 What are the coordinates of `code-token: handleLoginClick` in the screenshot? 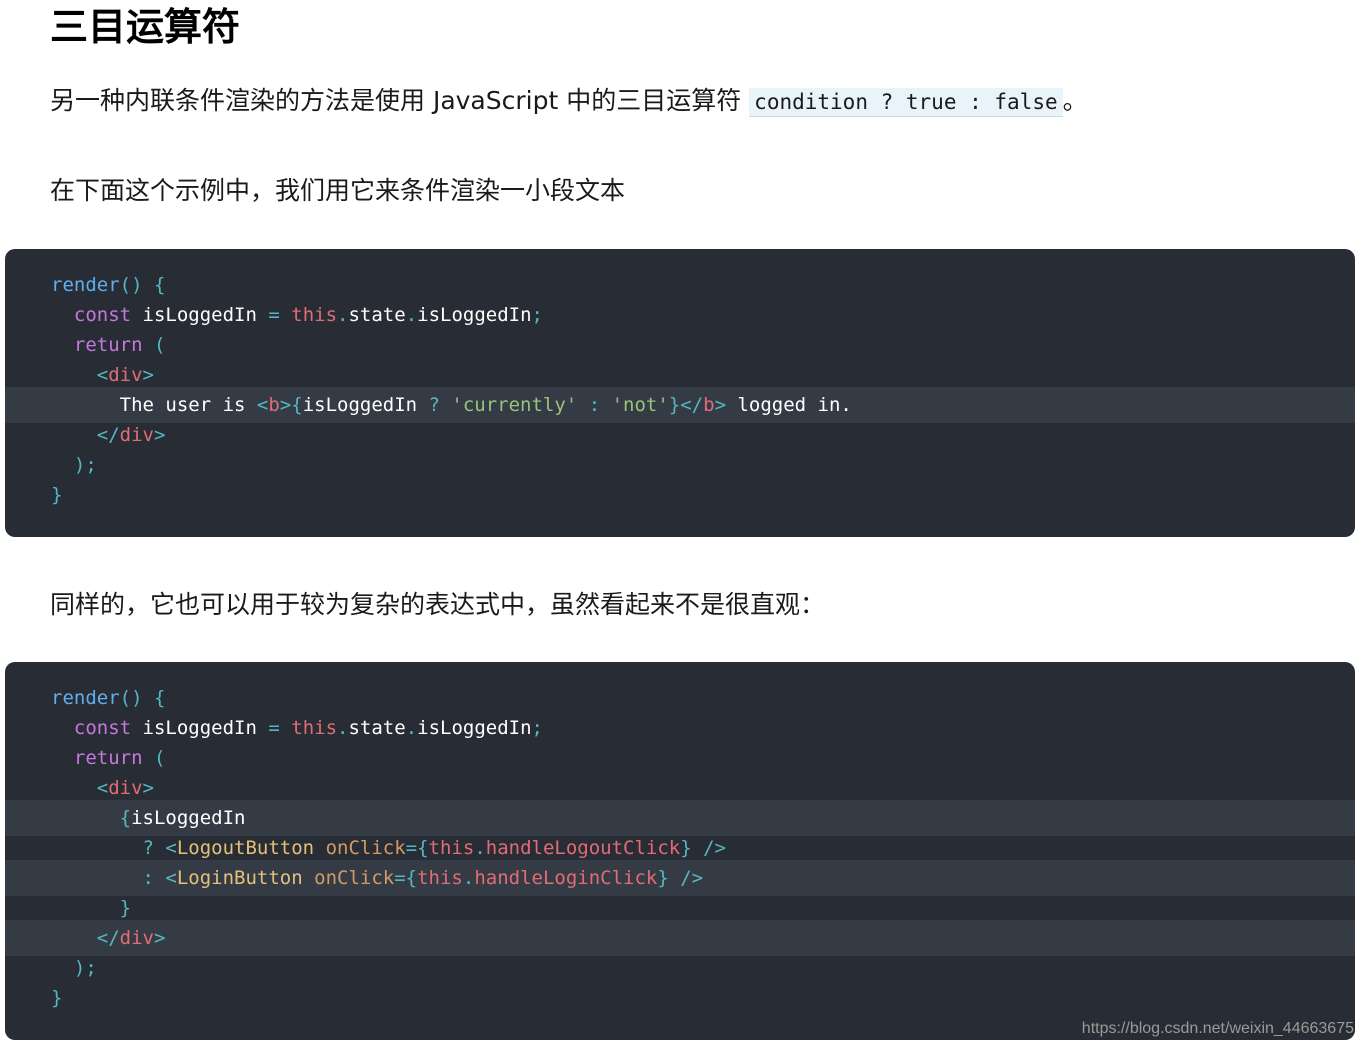 It's located at (566, 878).